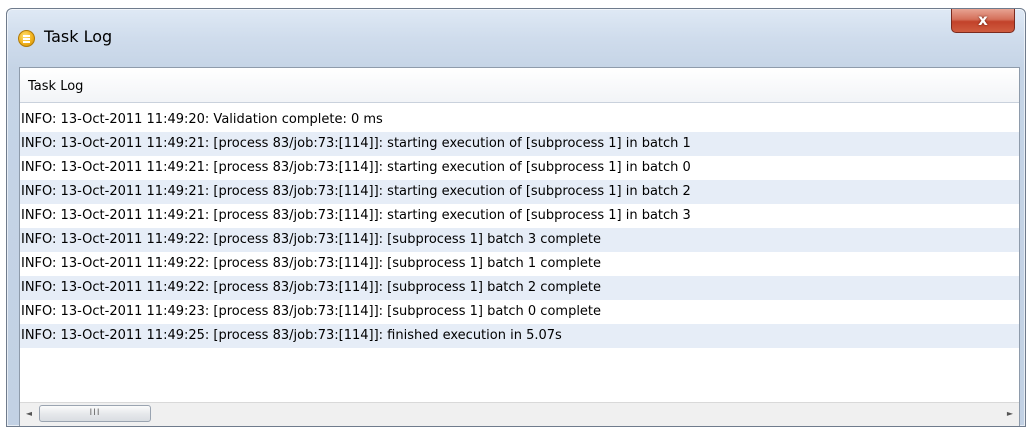  Describe the element at coordinates (56, 86) in the screenshot. I see `panel-header-label: Task Log` at that location.